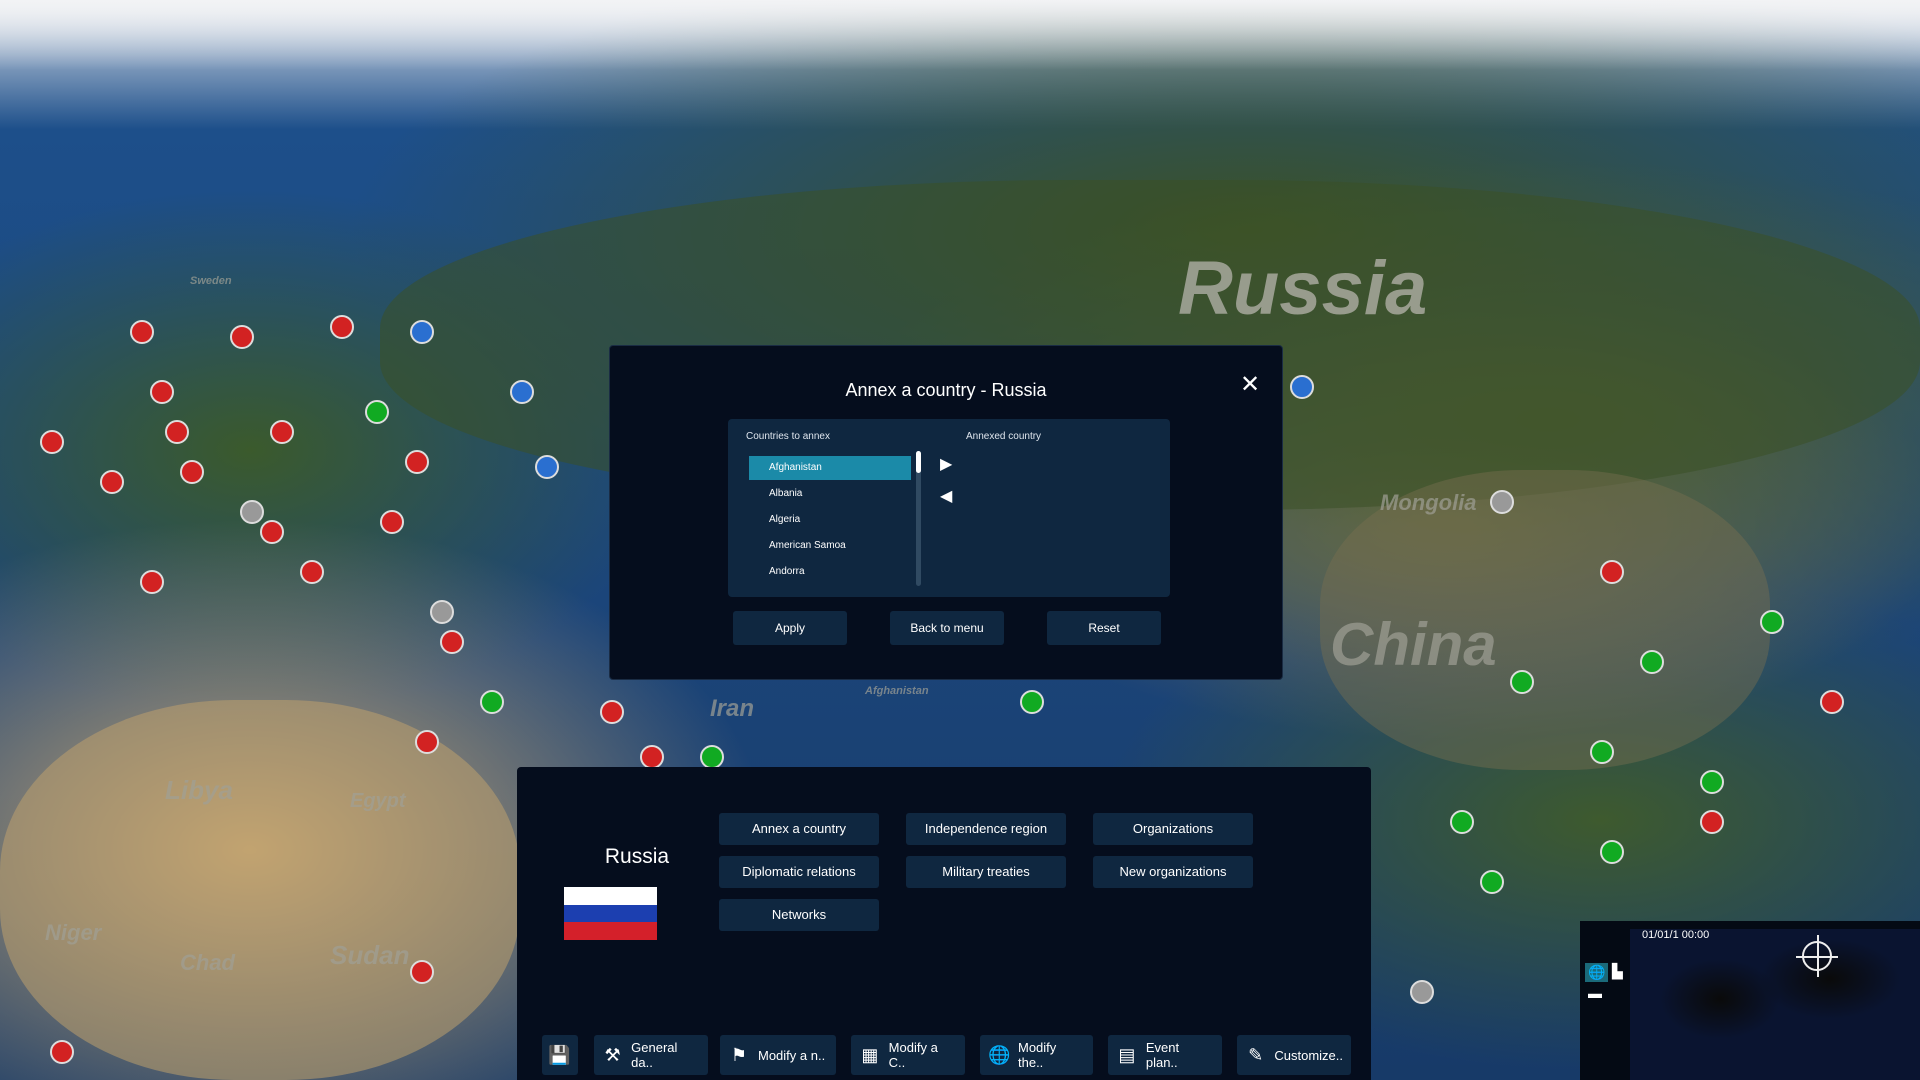 Image resolution: width=1920 pixels, height=1080 pixels. What do you see at coordinates (1595, 993) in the screenshot?
I see `tank-icon: ▬` at bounding box center [1595, 993].